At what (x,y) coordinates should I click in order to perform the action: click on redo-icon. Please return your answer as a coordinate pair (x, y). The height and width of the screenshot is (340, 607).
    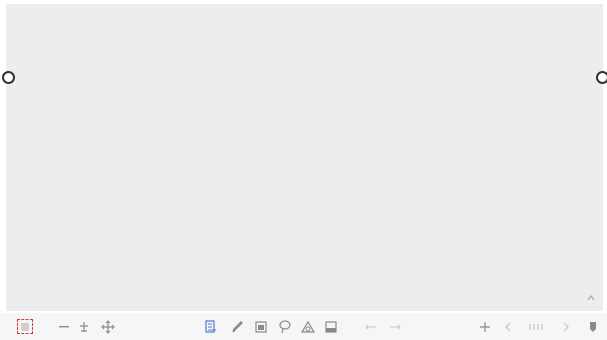
    Looking at the image, I should click on (395, 327).